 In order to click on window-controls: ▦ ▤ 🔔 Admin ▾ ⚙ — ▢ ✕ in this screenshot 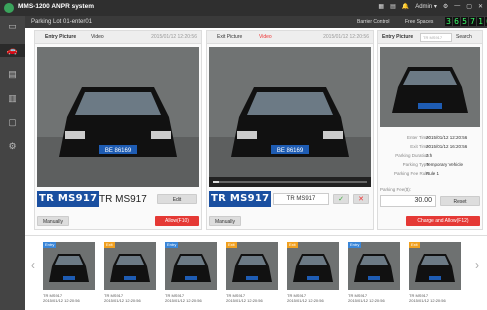, I will do `click(430, 6)`.